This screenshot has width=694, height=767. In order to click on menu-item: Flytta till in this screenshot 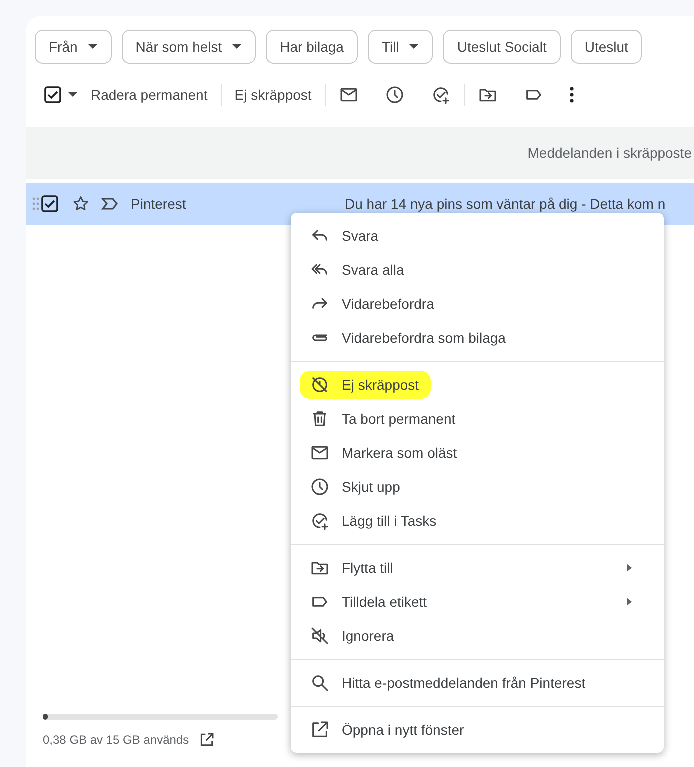, I will do `click(353, 568)`.